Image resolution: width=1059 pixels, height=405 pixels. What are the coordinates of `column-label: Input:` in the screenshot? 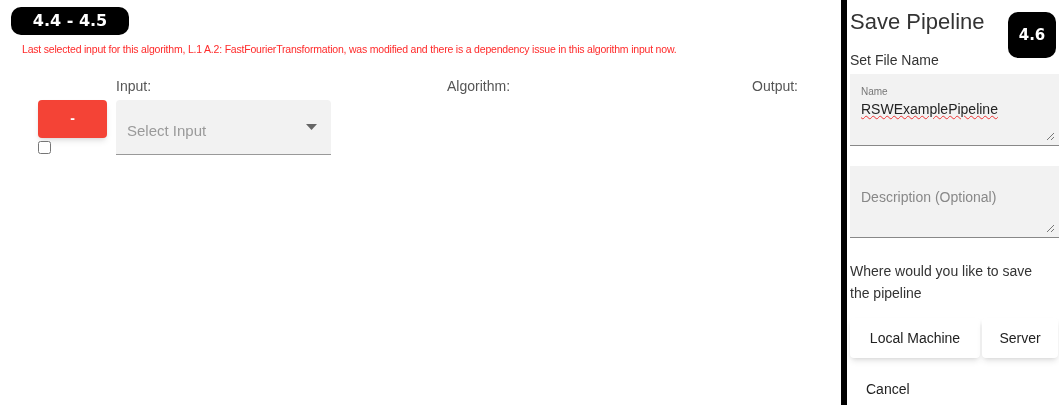 It's located at (134, 86).